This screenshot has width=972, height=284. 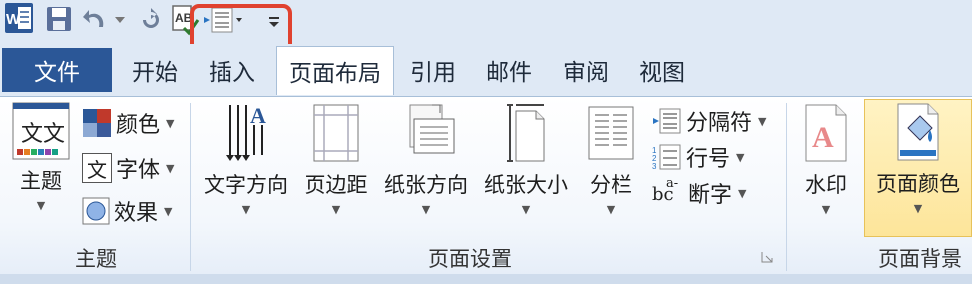 I want to click on breaks-button: 分隔符 ▼, so click(x=709, y=121).